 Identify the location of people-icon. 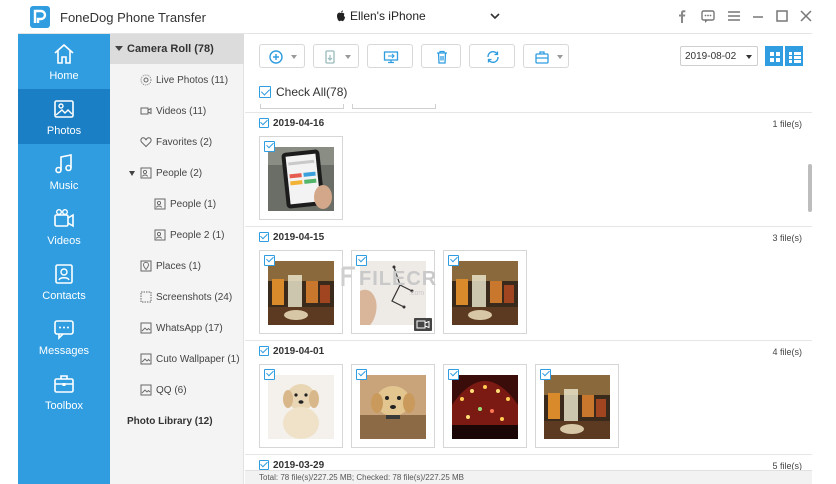
(160, 235).